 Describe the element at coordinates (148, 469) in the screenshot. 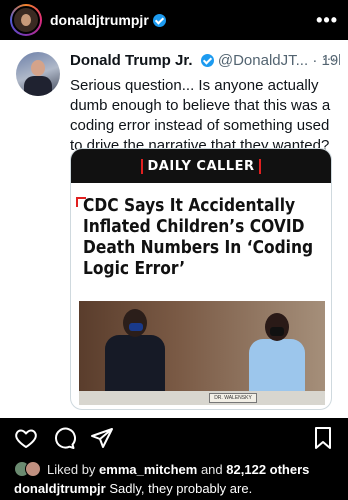

I see `liker-username: emma_mitchem` at that location.